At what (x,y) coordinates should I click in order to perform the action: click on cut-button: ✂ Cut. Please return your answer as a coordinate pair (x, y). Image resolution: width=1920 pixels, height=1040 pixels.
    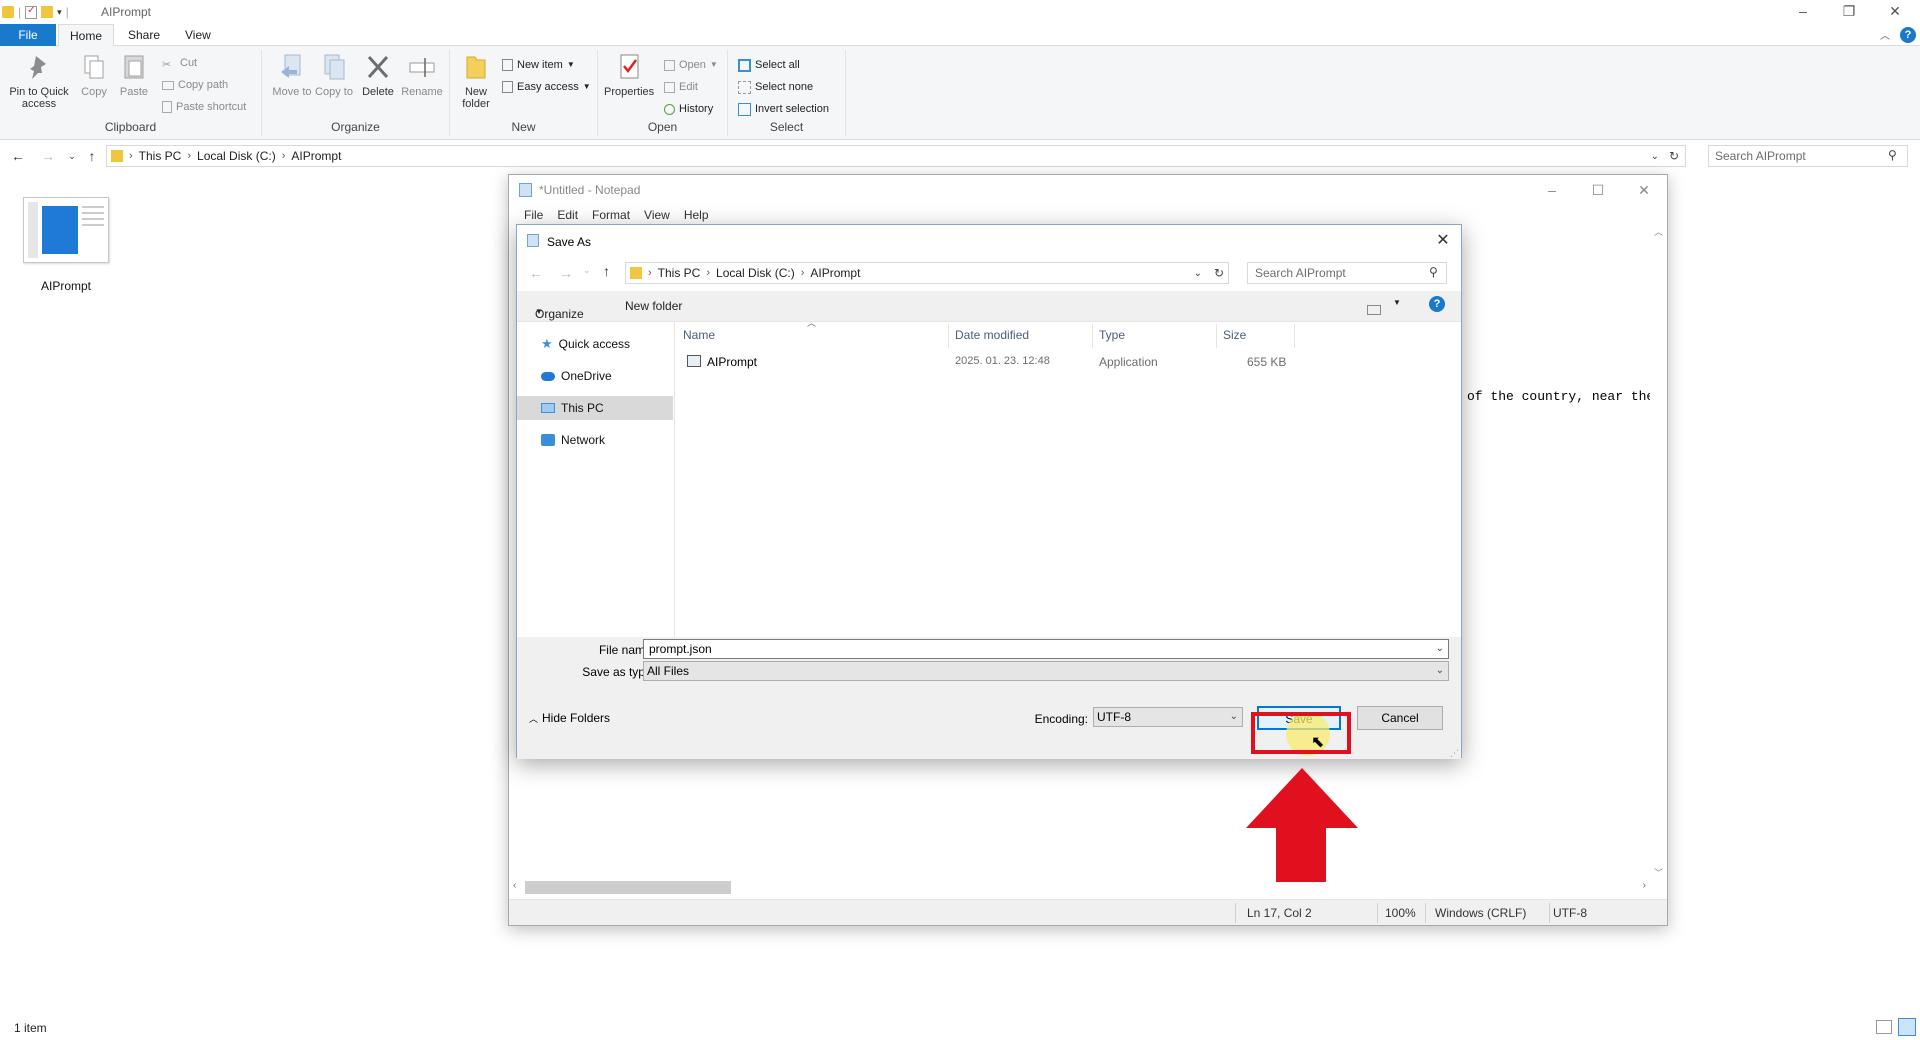
    Looking at the image, I should click on (179, 63).